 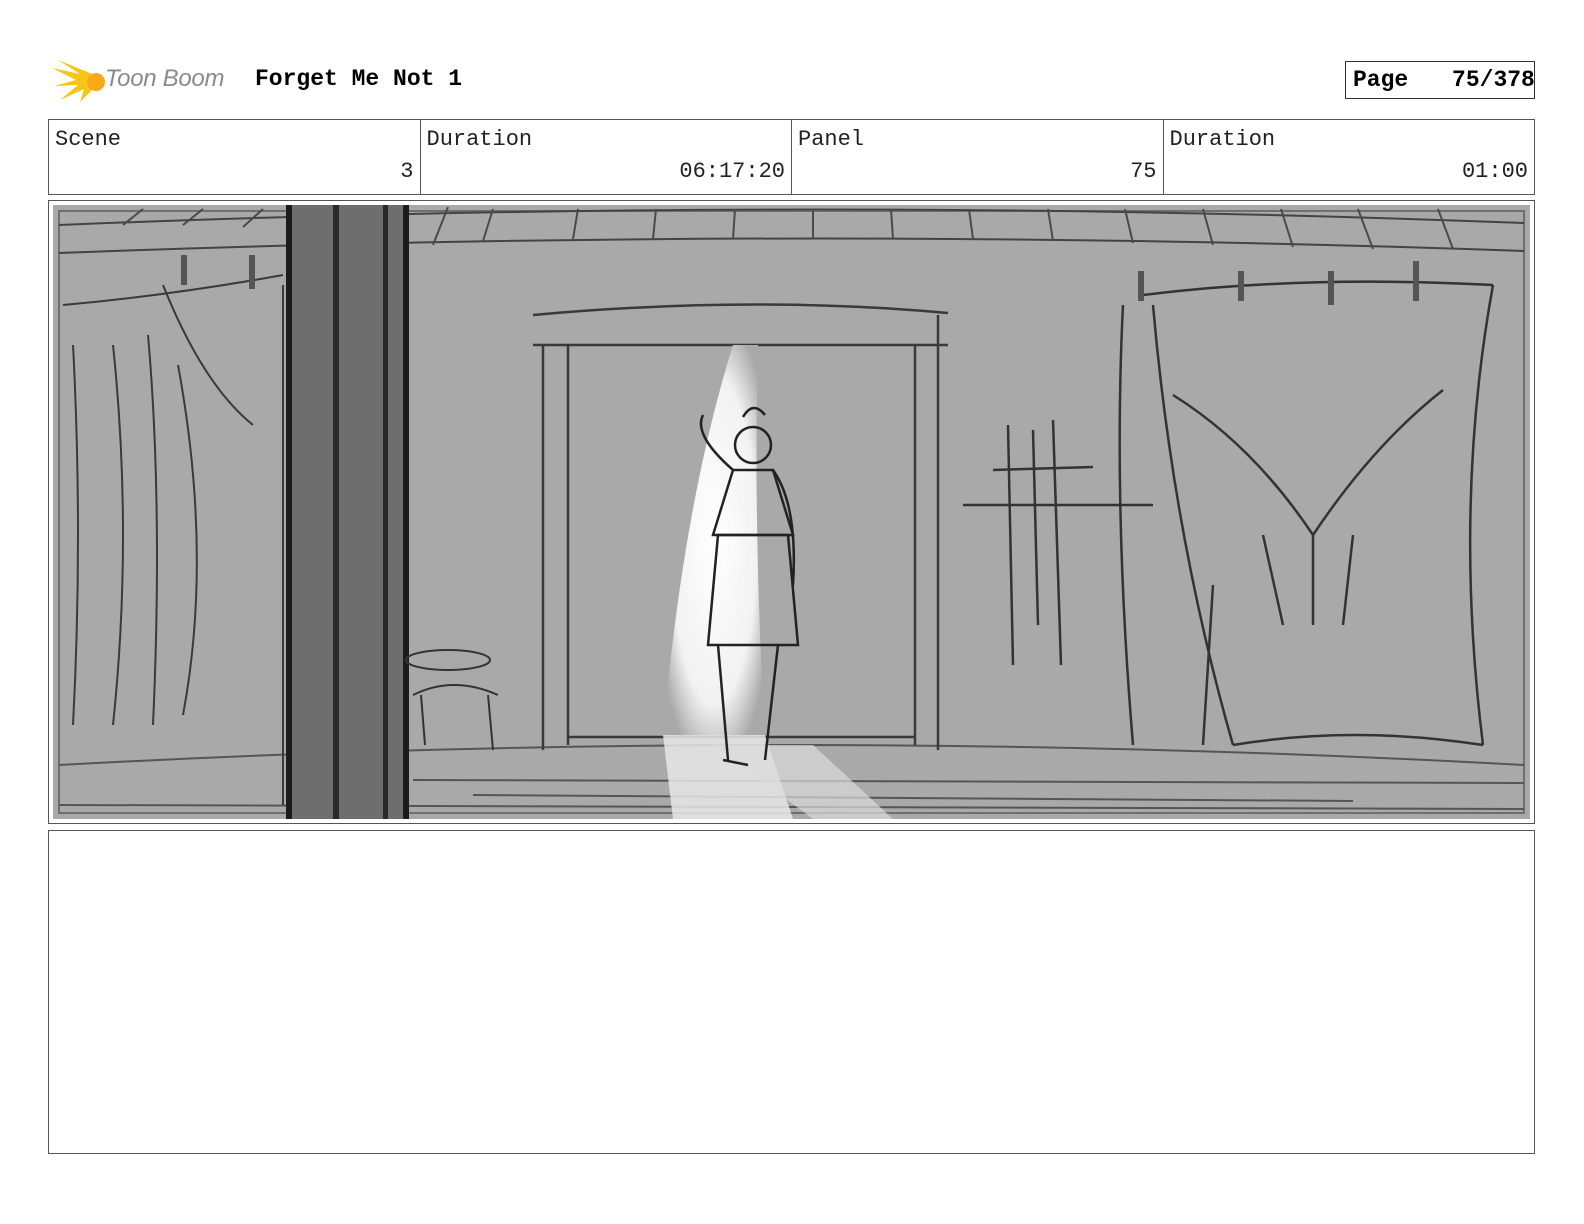 What do you see at coordinates (234, 157) in the screenshot?
I see `scene-cell: Scene 3` at bounding box center [234, 157].